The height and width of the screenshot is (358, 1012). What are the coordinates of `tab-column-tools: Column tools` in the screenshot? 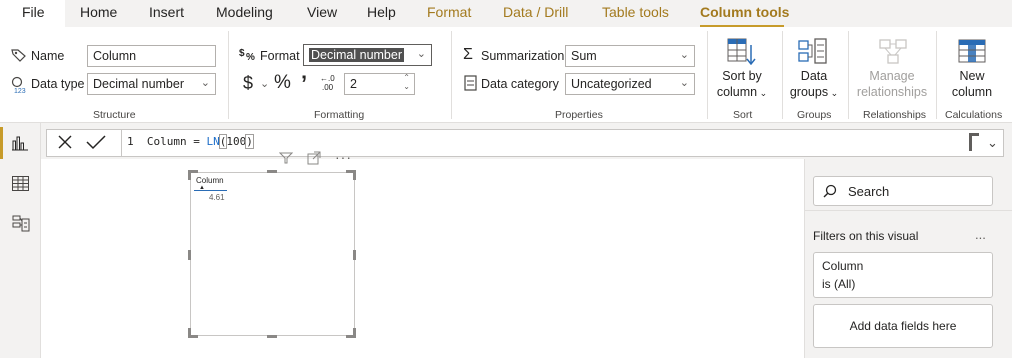 It's located at (744, 12).